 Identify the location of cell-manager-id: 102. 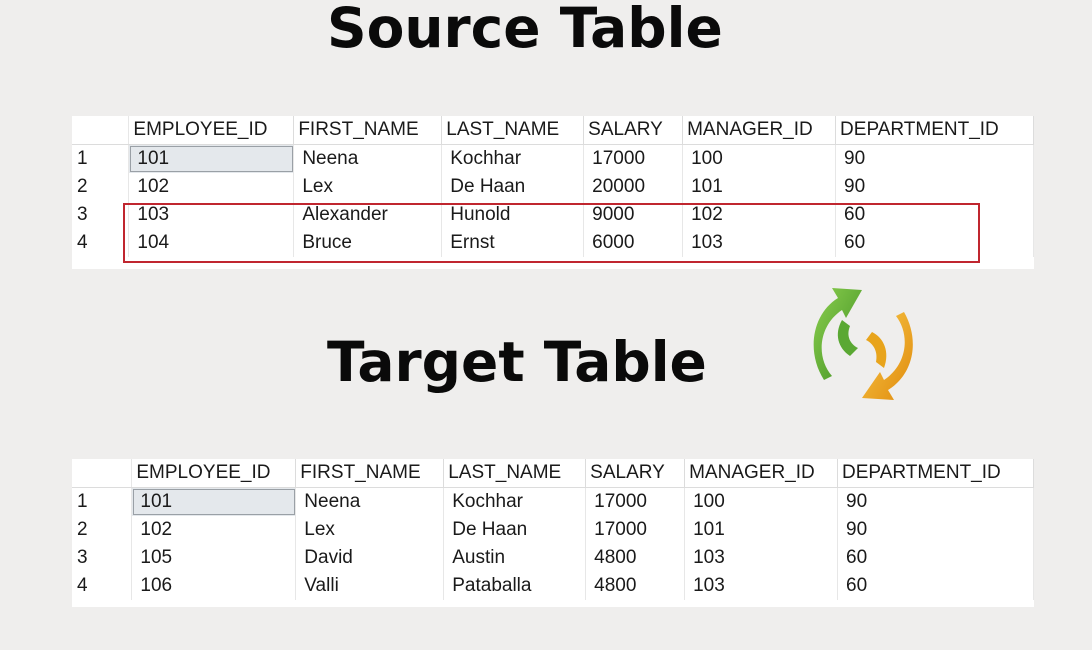
(759, 215).